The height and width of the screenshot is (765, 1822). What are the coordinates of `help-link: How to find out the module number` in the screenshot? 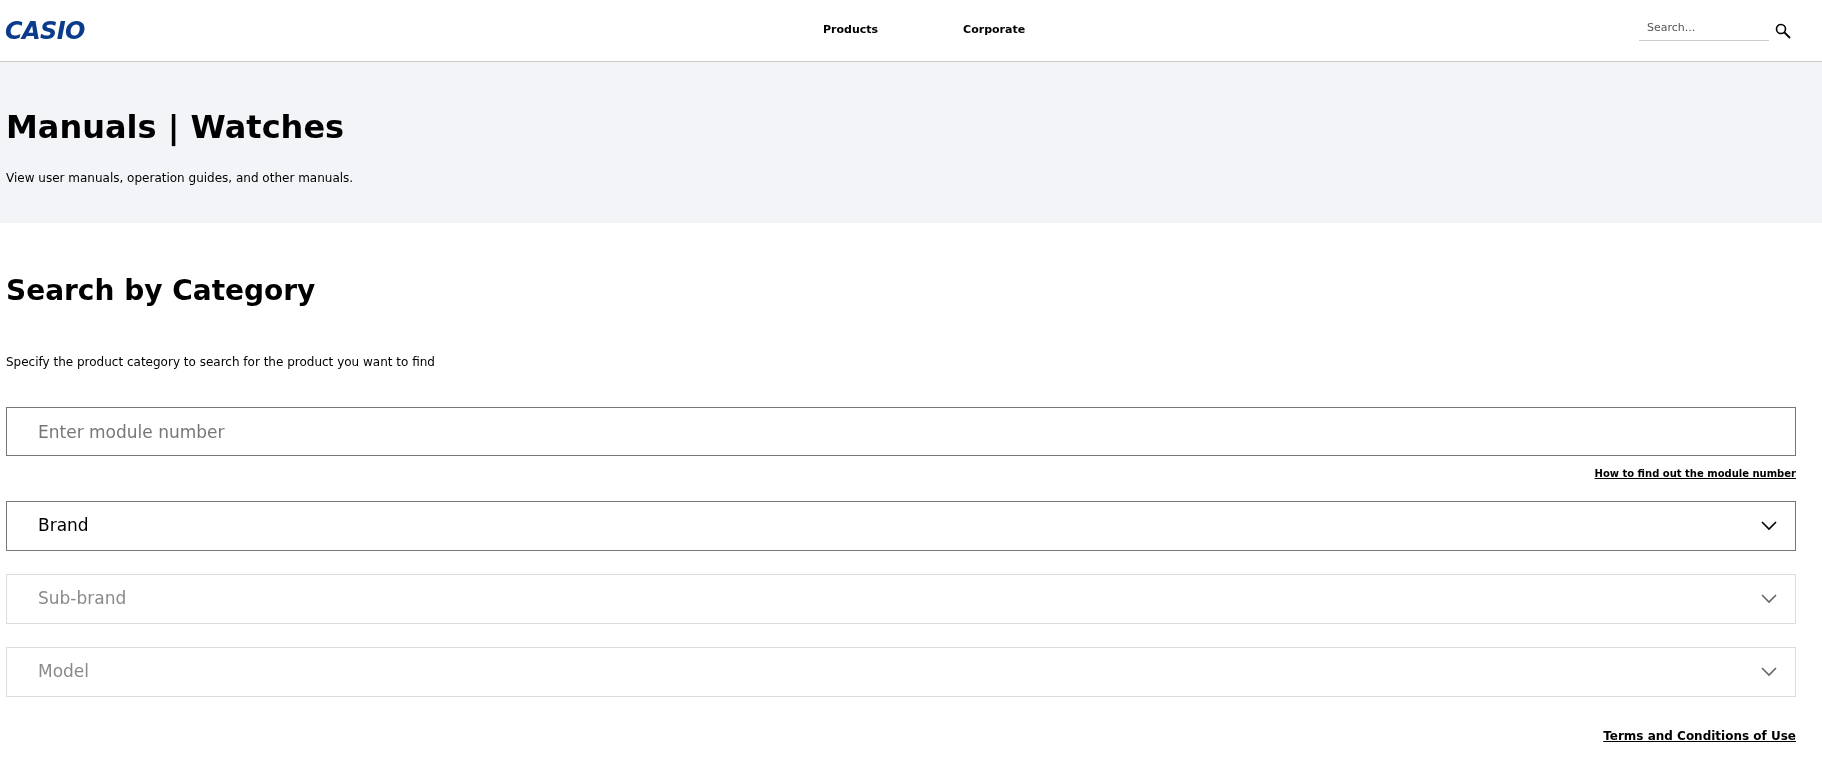 It's located at (1695, 473).